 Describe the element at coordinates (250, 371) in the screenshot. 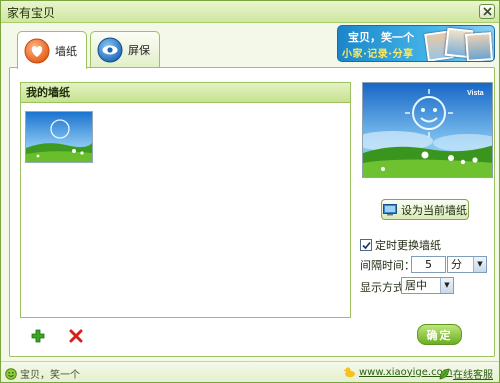

I see `status-bar: 宝贝，笑一个 www.xiaoyige.com 在线客服` at that location.